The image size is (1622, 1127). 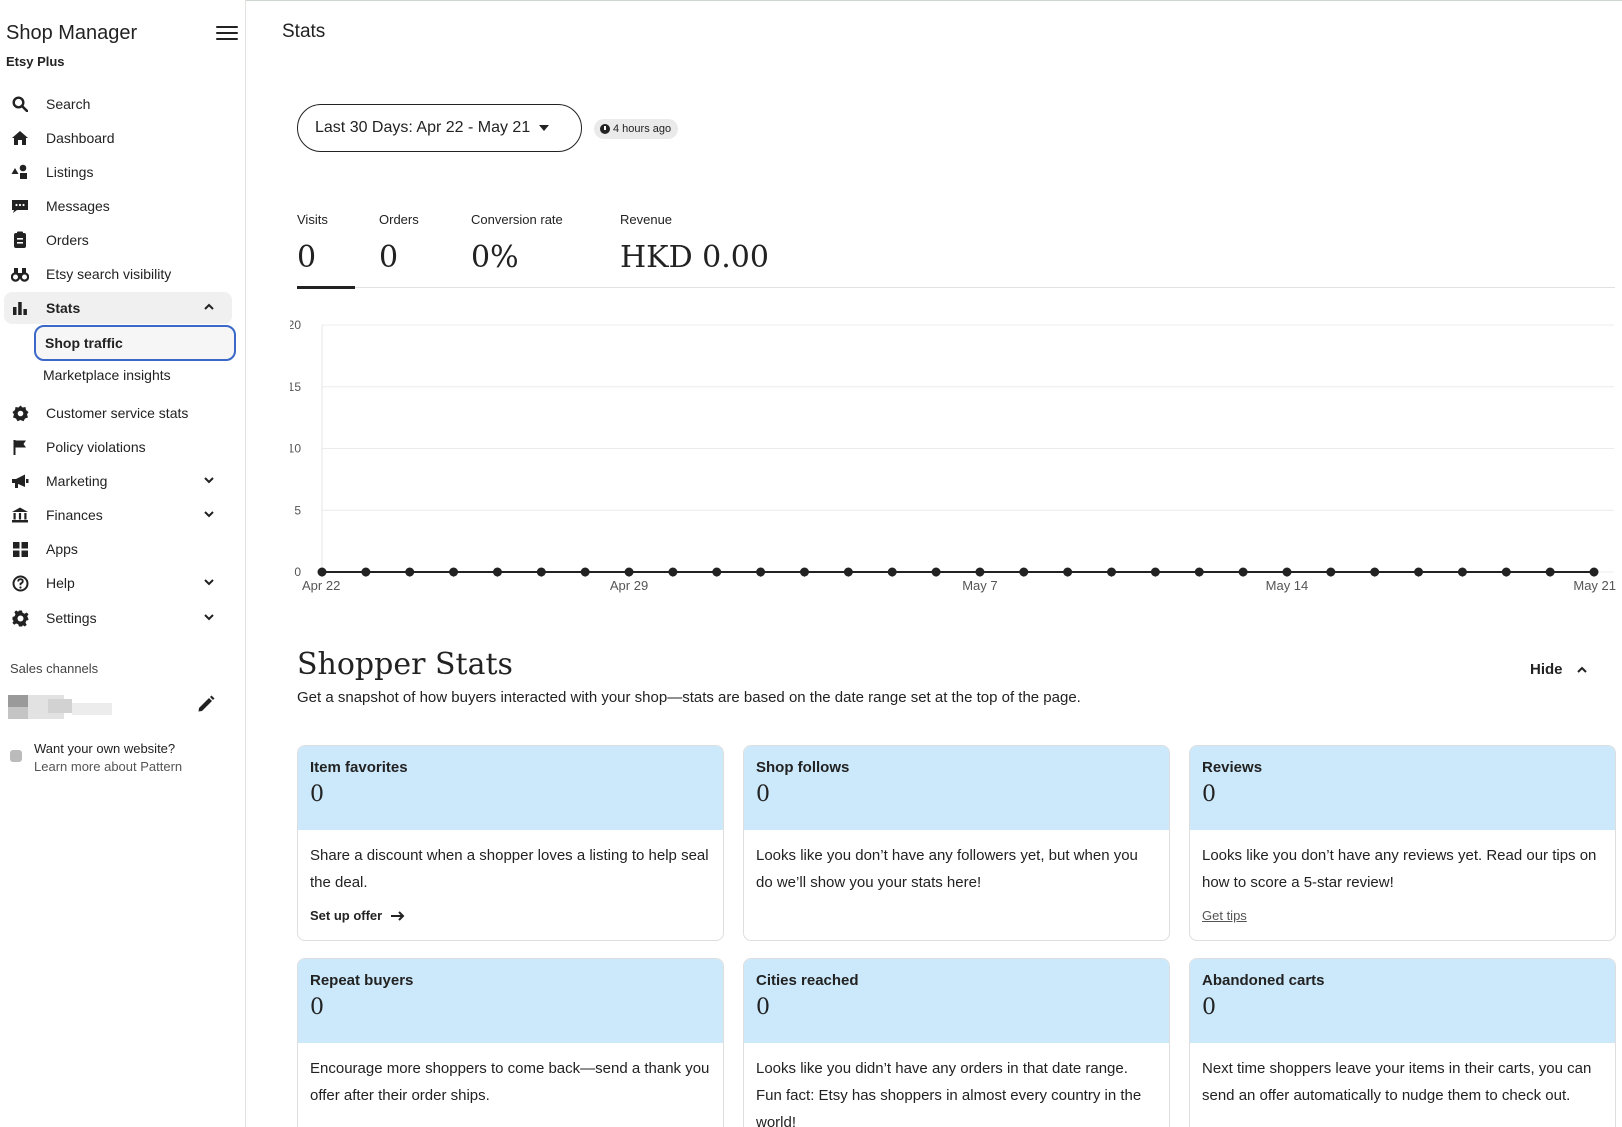 What do you see at coordinates (68, 104) in the screenshot?
I see `sidebar-item-label: Search` at bounding box center [68, 104].